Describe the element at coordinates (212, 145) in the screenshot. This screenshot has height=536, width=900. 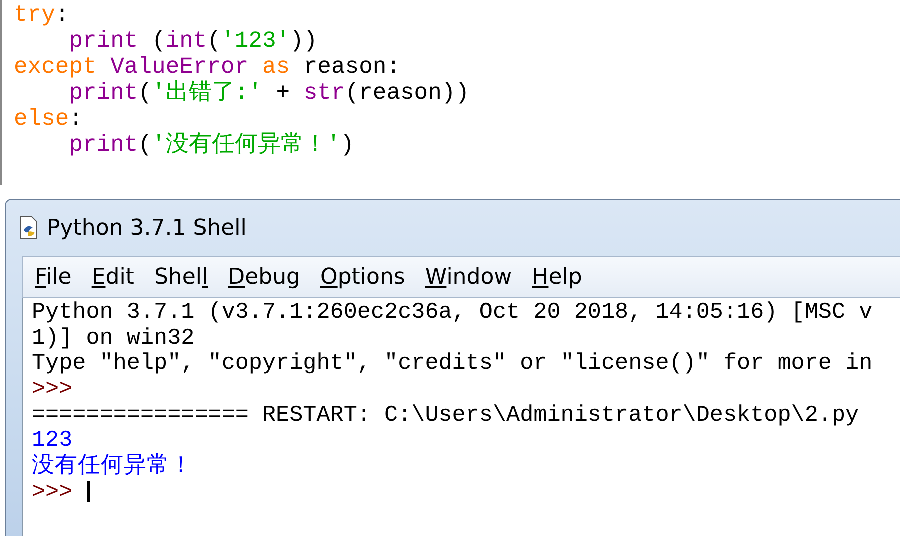
I see `code-line: print('没有任何异常！')` at that location.